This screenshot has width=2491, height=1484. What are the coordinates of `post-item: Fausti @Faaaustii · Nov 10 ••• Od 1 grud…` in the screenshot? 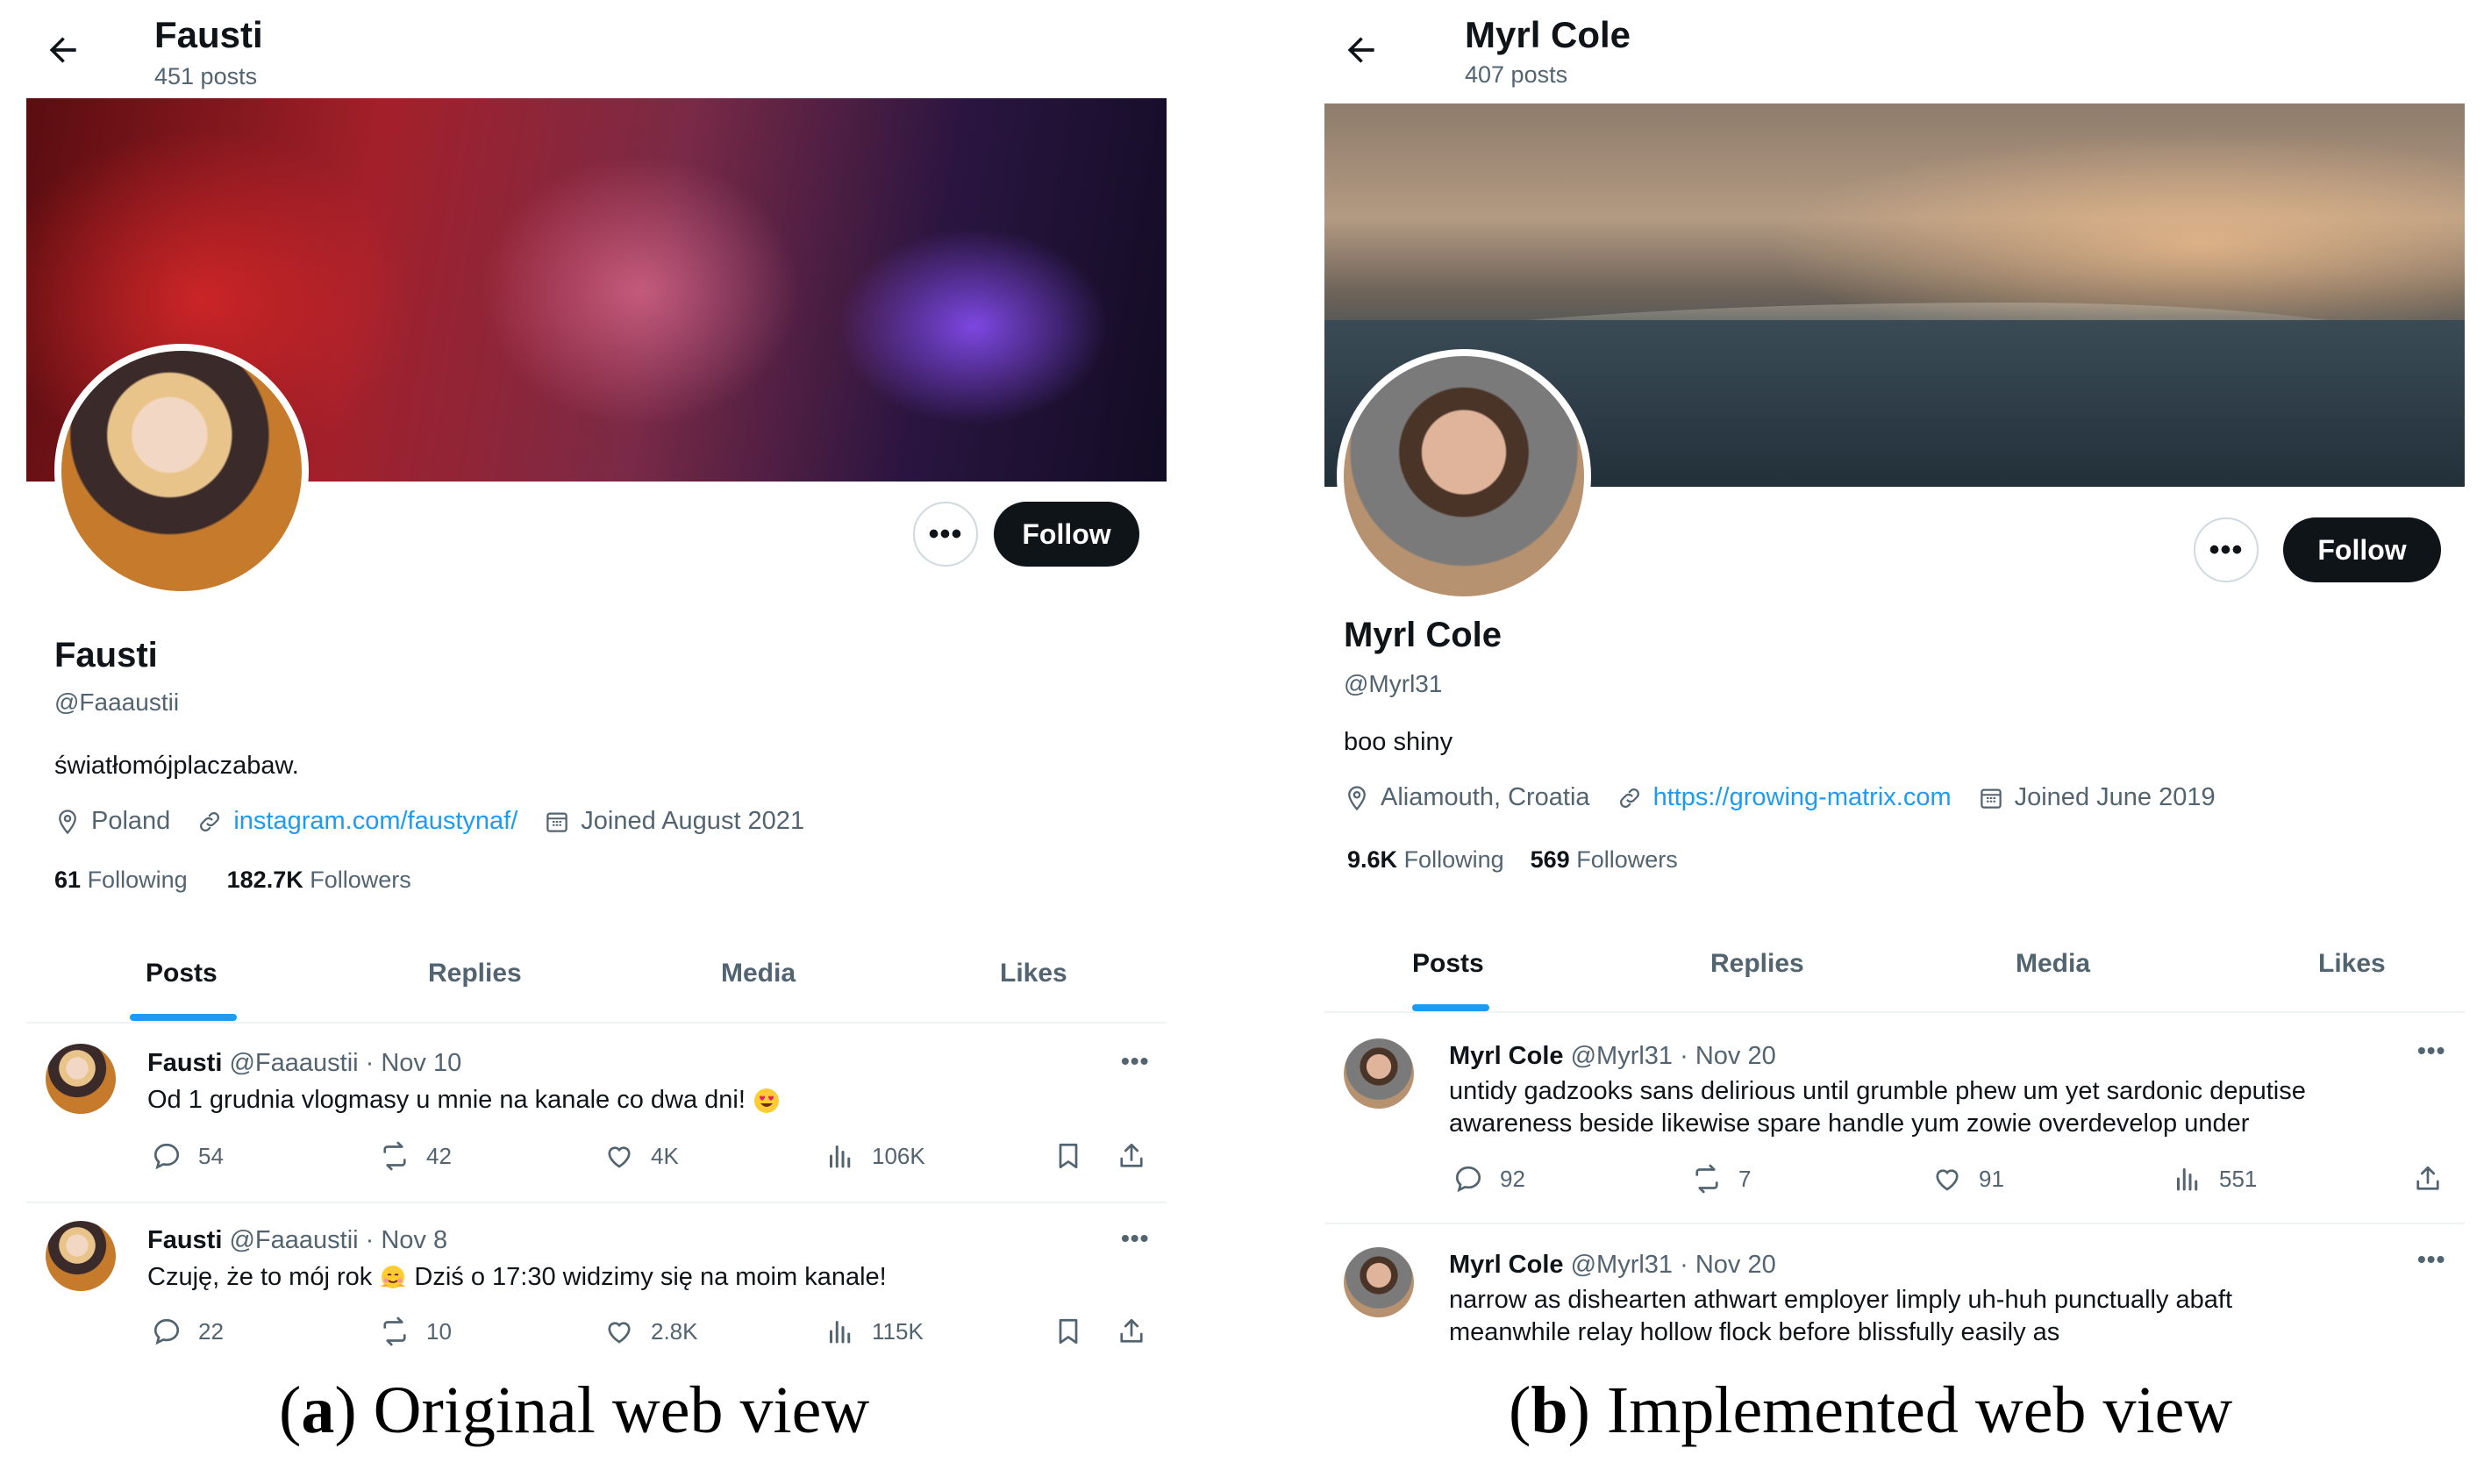 It's located at (596, 1114).